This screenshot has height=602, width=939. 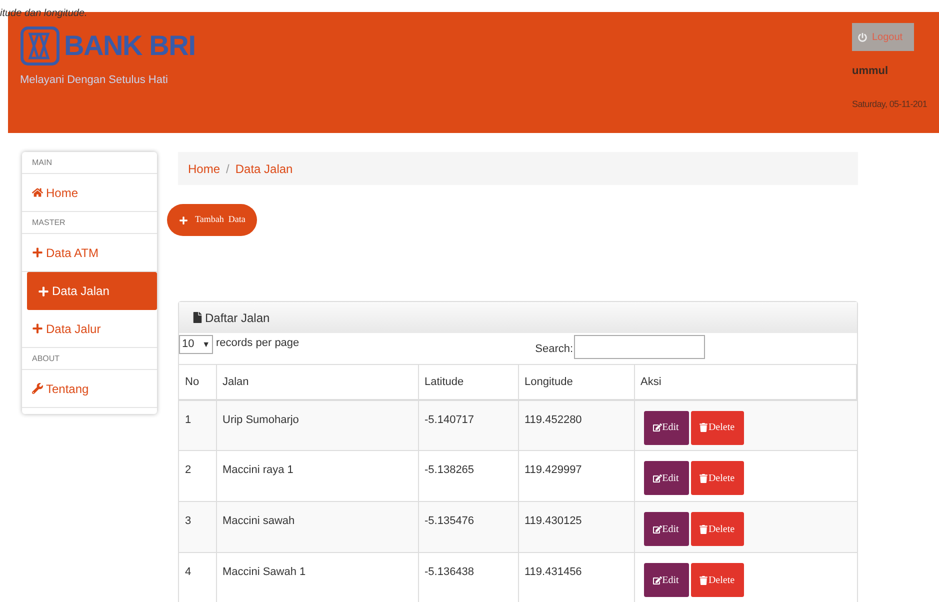 What do you see at coordinates (197, 317) in the screenshot?
I see `document-icon` at bounding box center [197, 317].